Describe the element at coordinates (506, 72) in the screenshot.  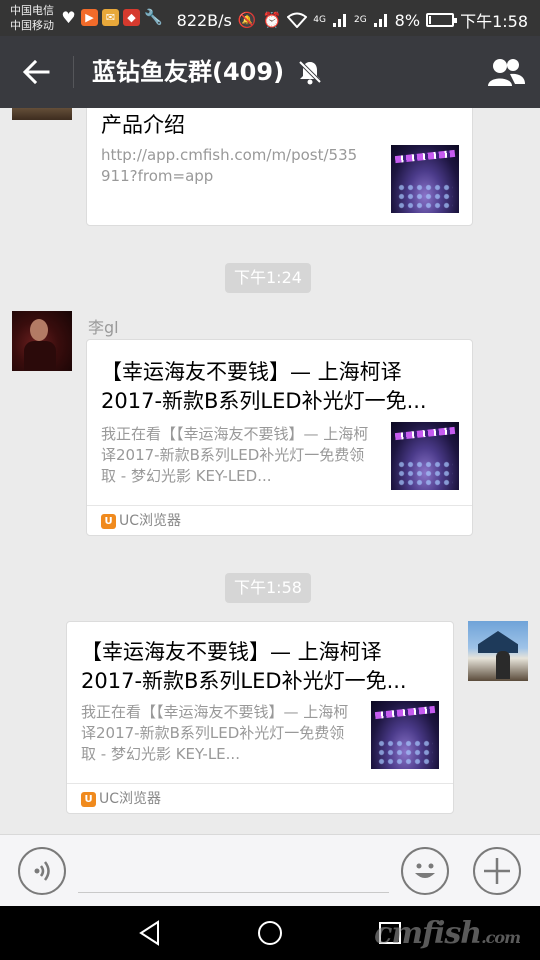
I see `group-icon` at that location.